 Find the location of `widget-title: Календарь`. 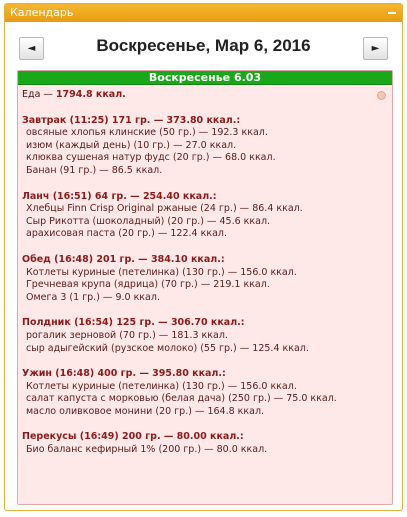

widget-title: Календарь is located at coordinates (42, 12).